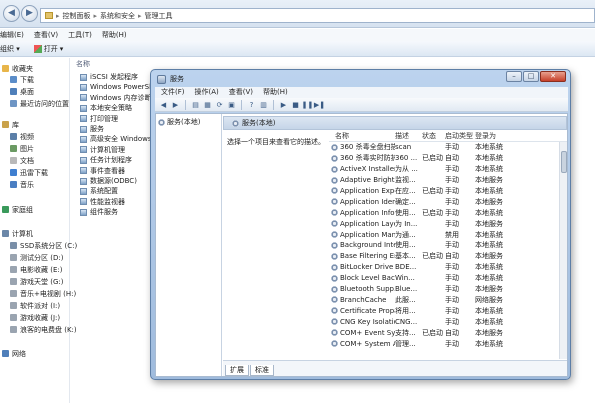 The width and height of the screenshot is (595, 403). Describe the element at coordinates (92, 129) in the screenshot. I see `file-item: 服务` at that location.